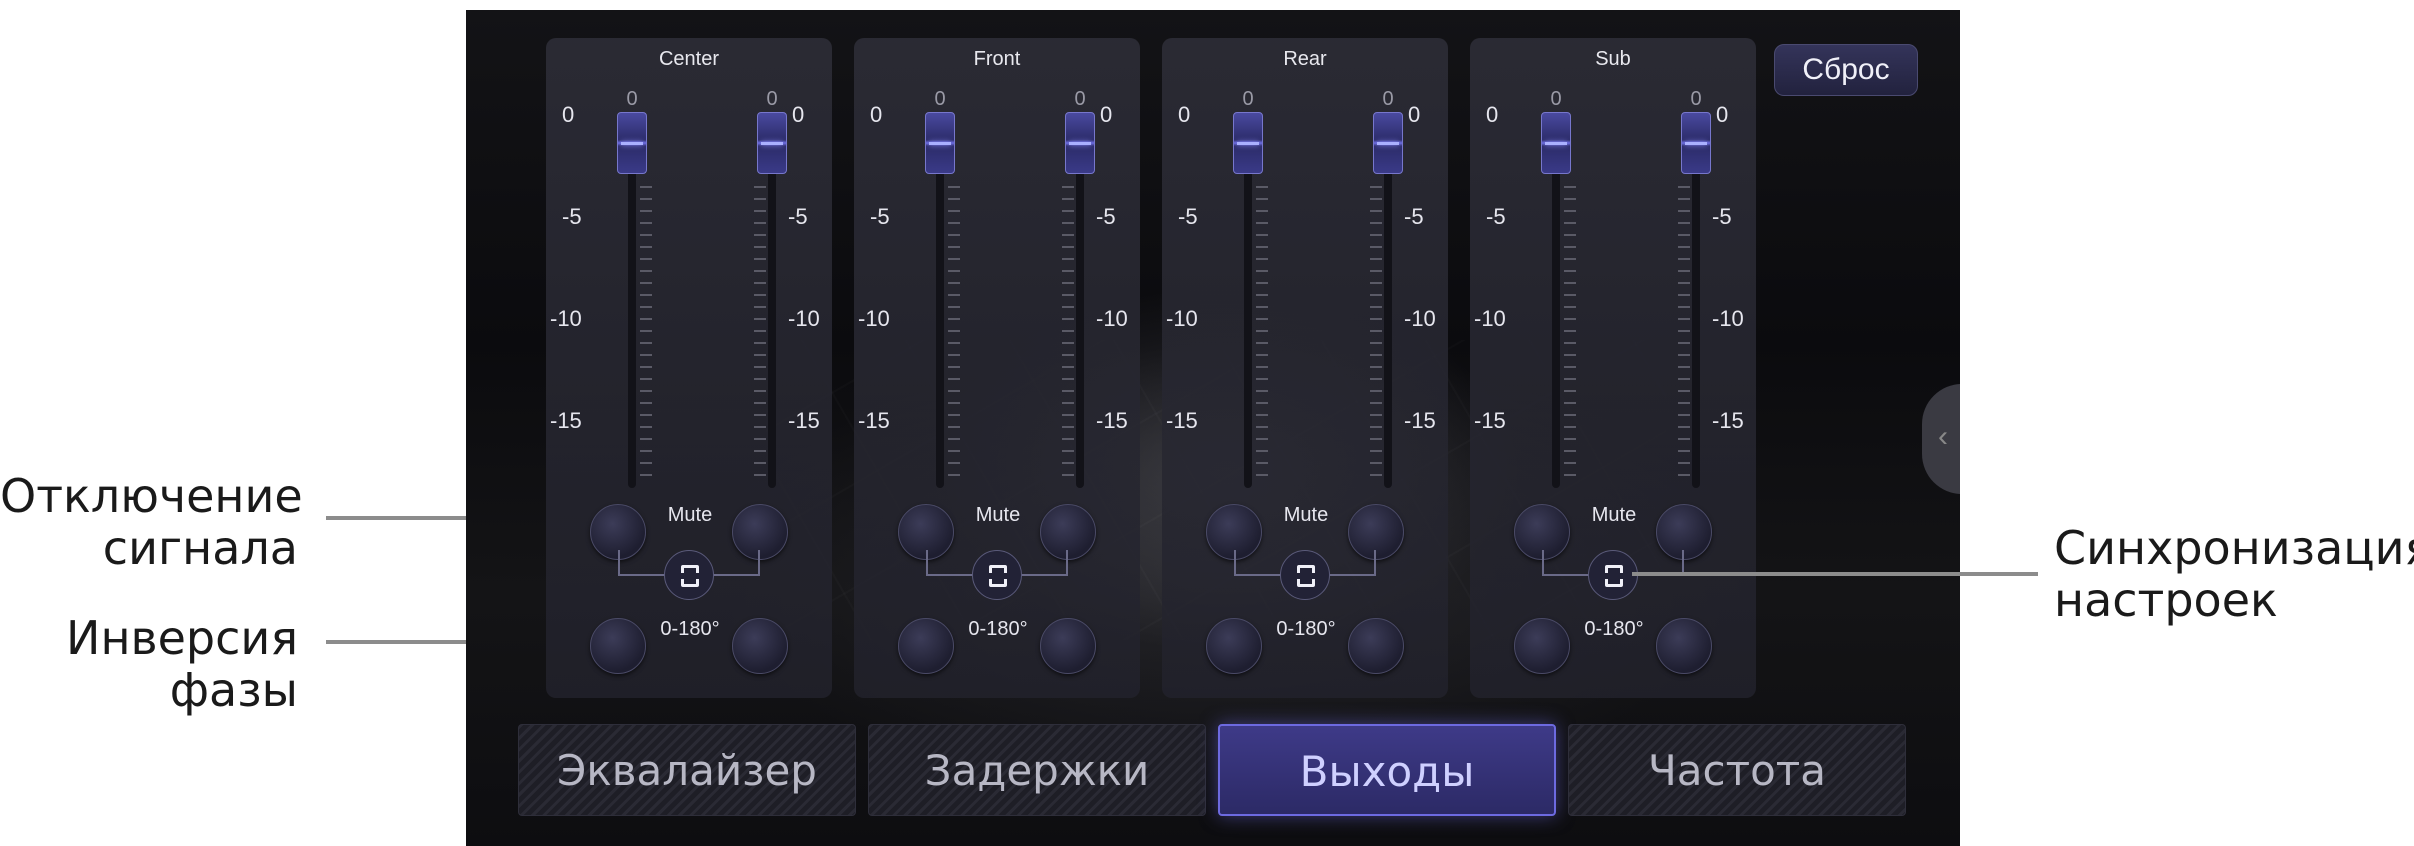 This screenshot has width=2414, height=846. What do you see at coordinates (997, 368) in the screenshot?
I see `channel-panel-front: Front 0 0 0 0 -5 -5 -10 -10 -15 -15 Mute 0-180°` at bounding box center [997, 368].